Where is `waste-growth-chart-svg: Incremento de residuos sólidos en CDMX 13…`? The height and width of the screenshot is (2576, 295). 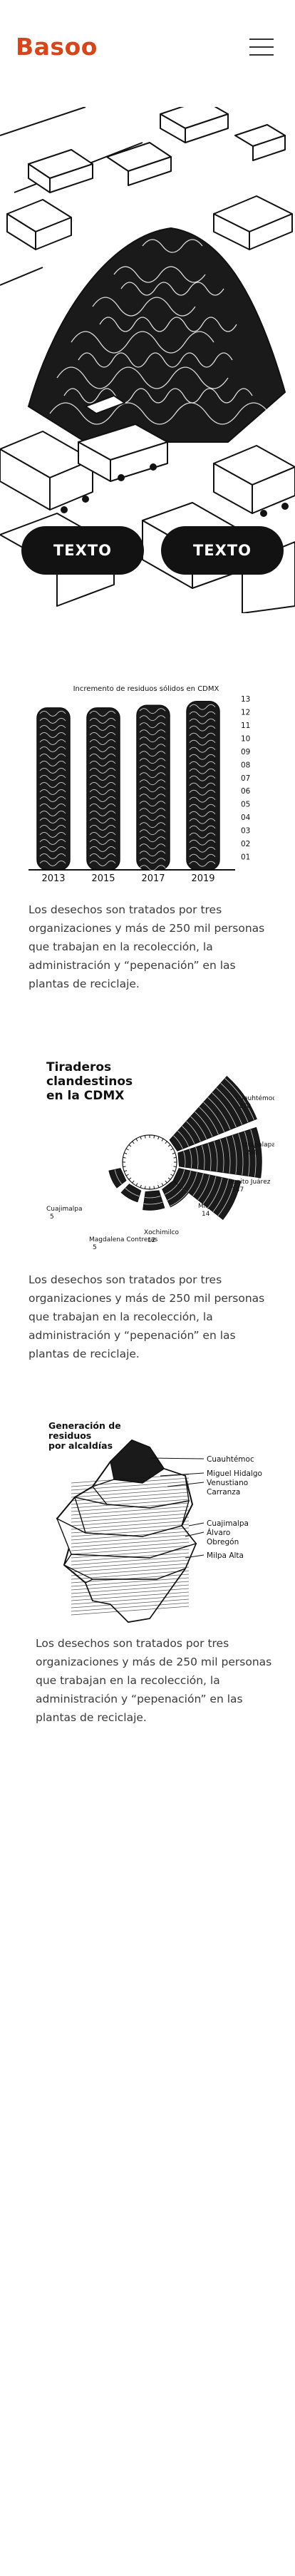 waste-growth-chart-svg: Incremento de residuos sólidos en CDMX 13… is located at coordinates (140, 784).